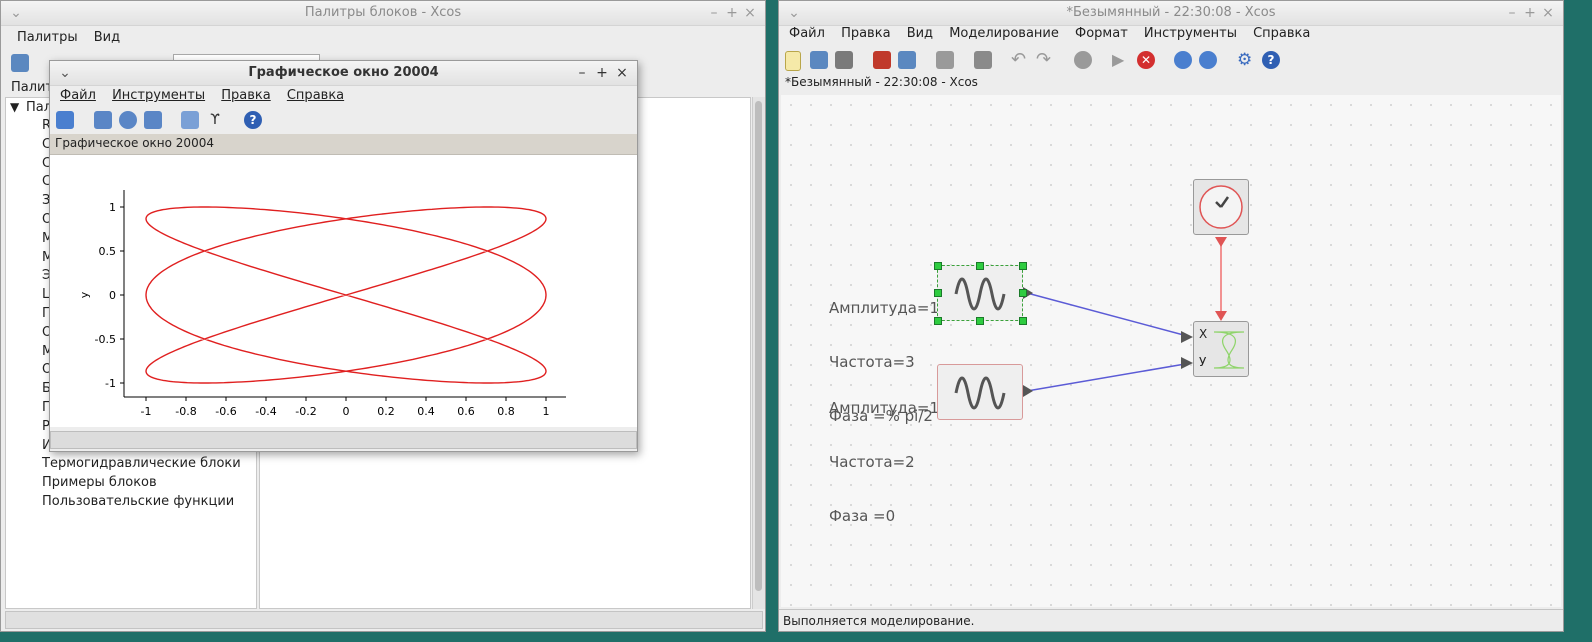 The width and height of the screenshot is (1592, 642). What do you see at coordinates (1109, 315) in the screenshot?
I see `link-sine1-to-x` at bounding box center [1109, 315].